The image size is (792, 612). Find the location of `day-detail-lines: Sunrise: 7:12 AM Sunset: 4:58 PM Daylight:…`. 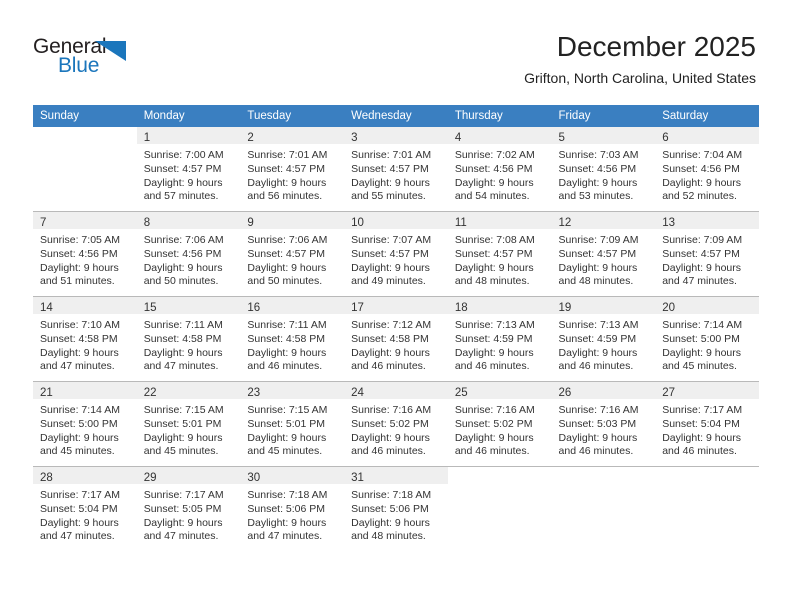

day-detail-lines: Sunrise: 7:12 AM Sunset: 4:58 PM Daylight:… is located at coordinates (396, 344).